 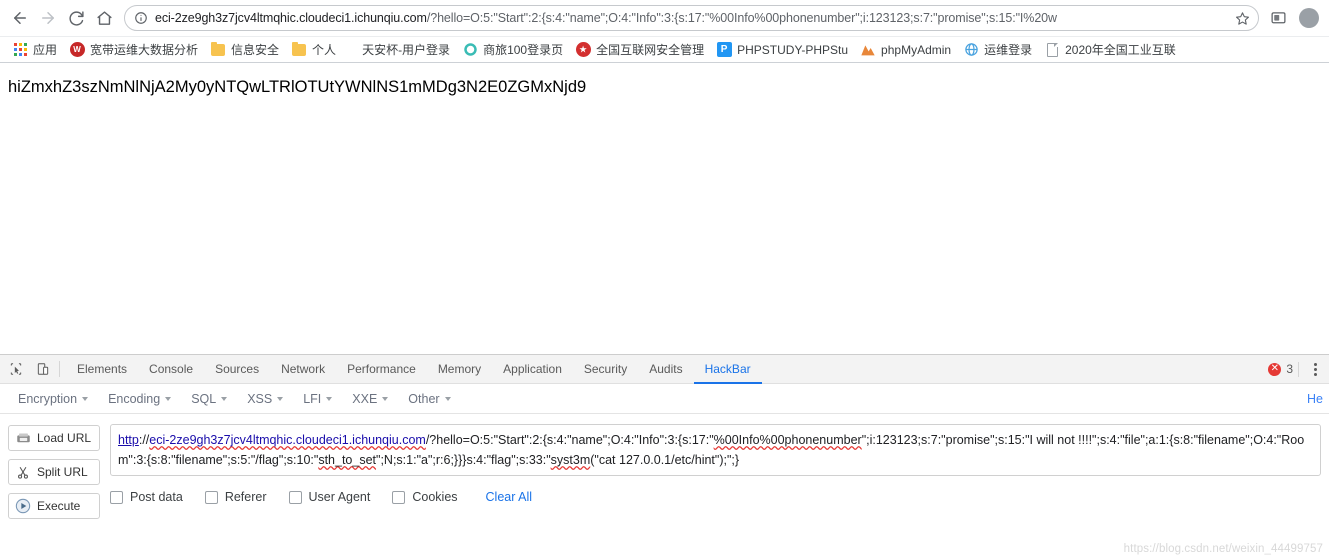 I want to click on menu-label: XSS, so click(x=260, y=398).